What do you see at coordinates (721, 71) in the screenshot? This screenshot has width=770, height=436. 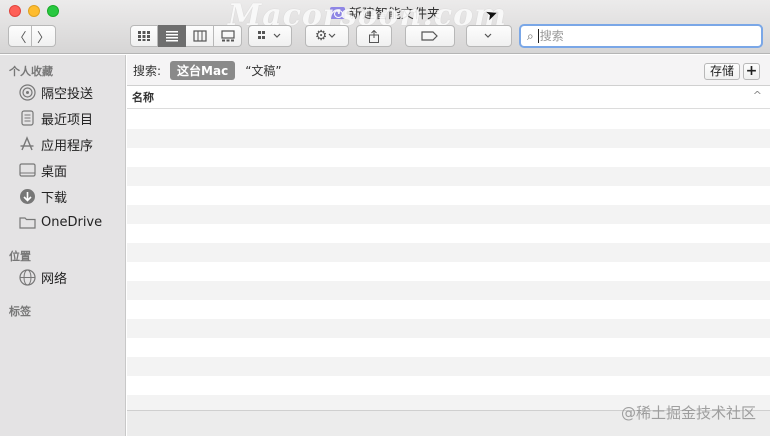 I see `save-search-button: 存储` at bounding box center [721, 71].